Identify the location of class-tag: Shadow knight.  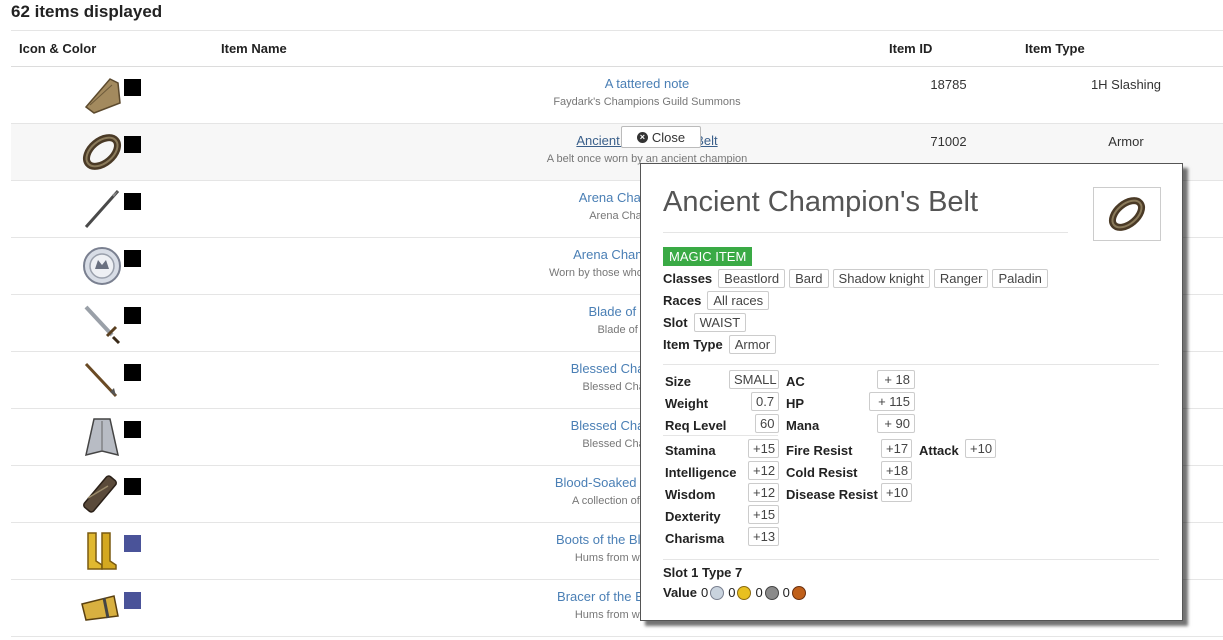
(881, 278).